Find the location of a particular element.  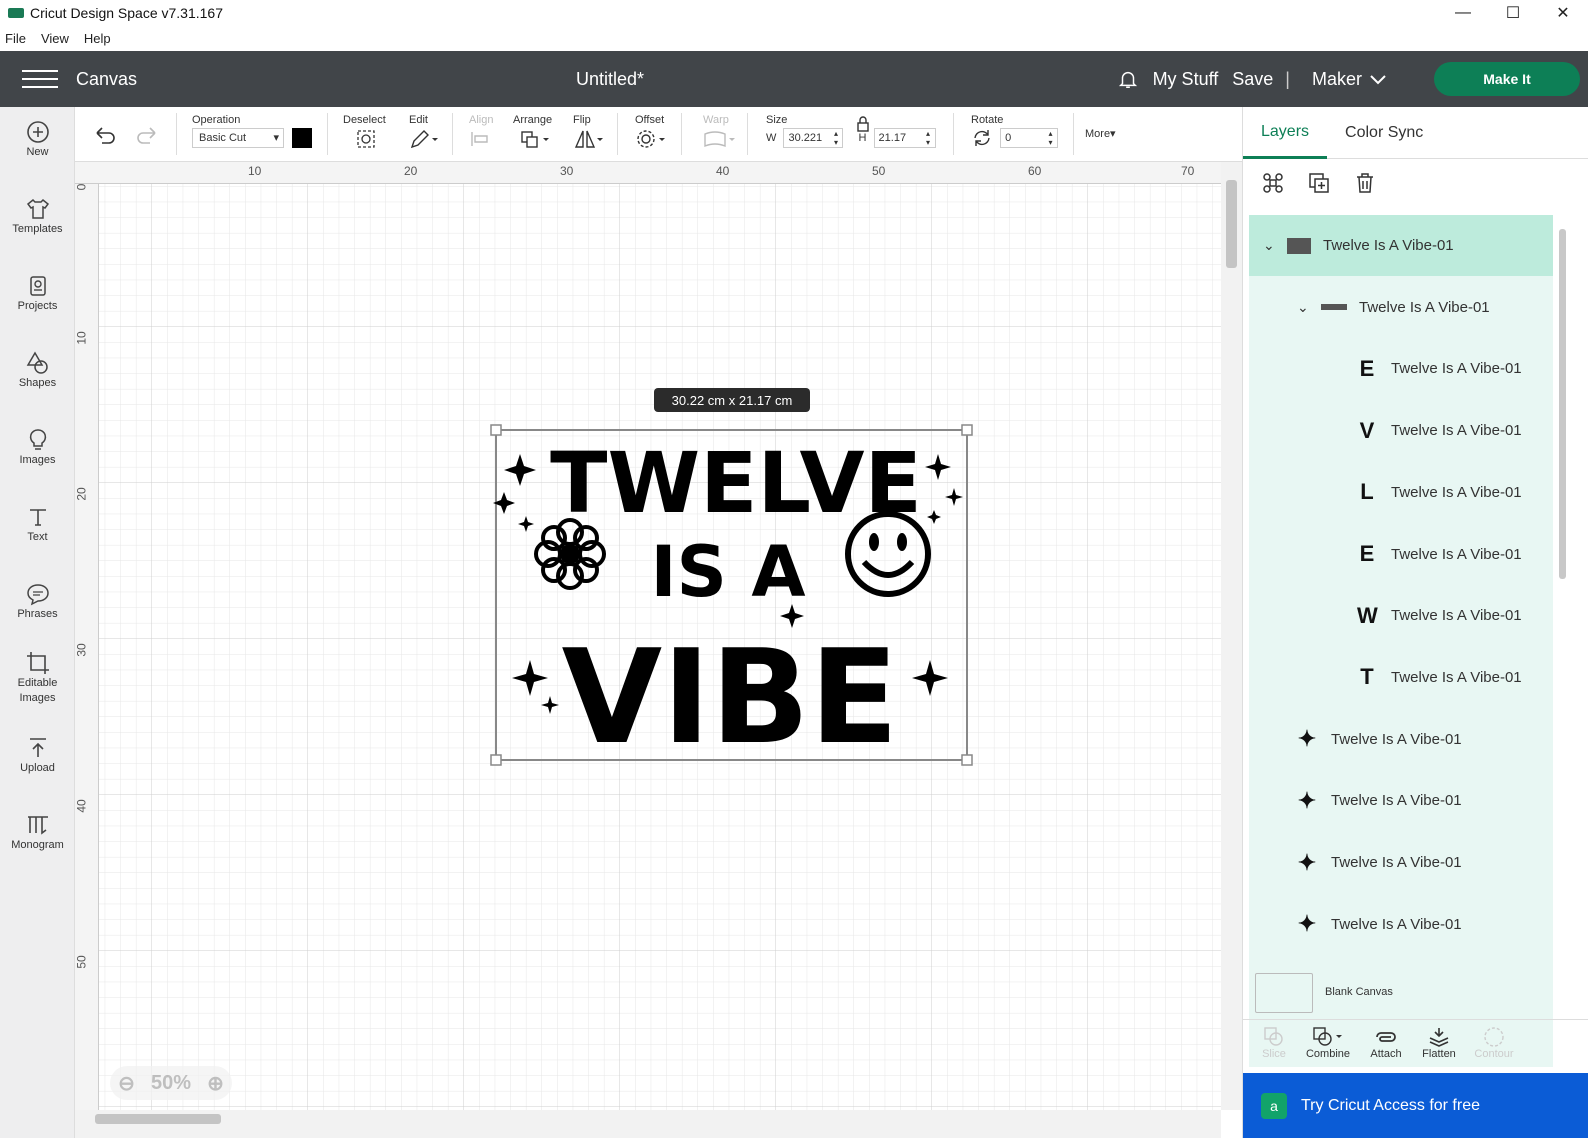

hamburger-menu-icon is located at coordinates (40, 79).